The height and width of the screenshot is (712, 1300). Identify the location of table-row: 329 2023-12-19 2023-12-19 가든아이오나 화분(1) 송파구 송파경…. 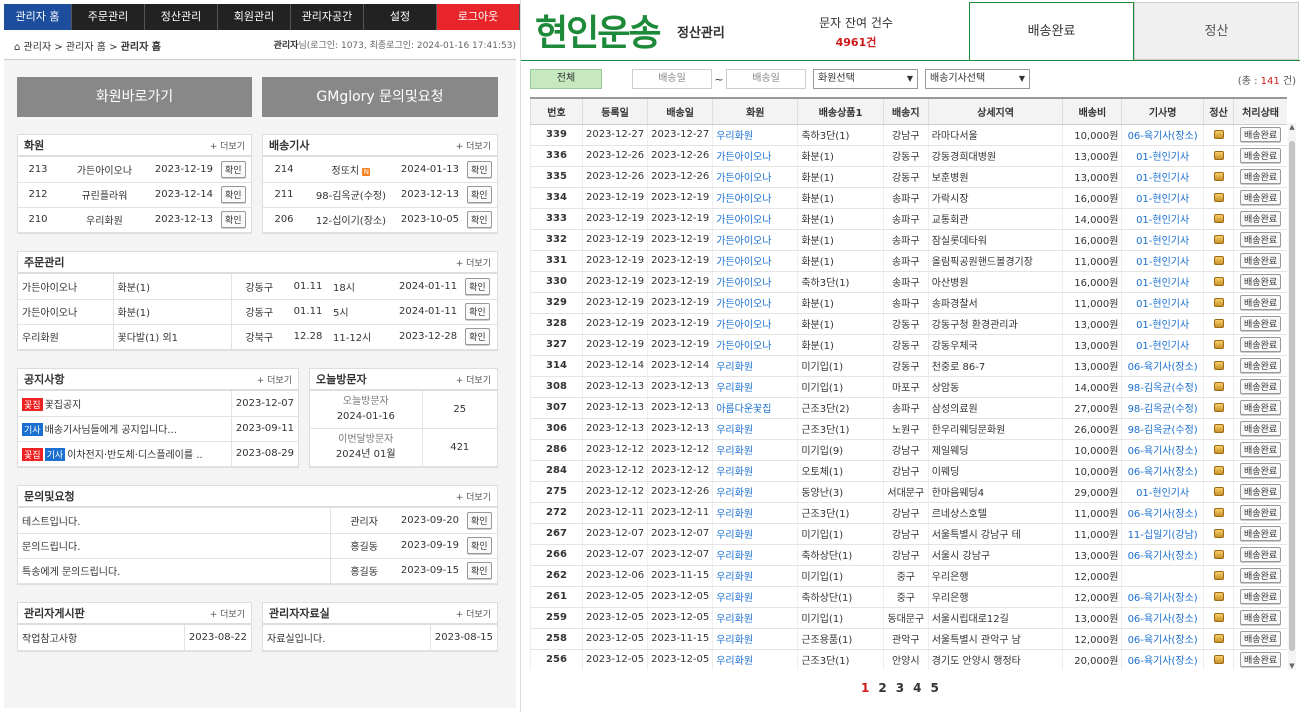
(908, 303).